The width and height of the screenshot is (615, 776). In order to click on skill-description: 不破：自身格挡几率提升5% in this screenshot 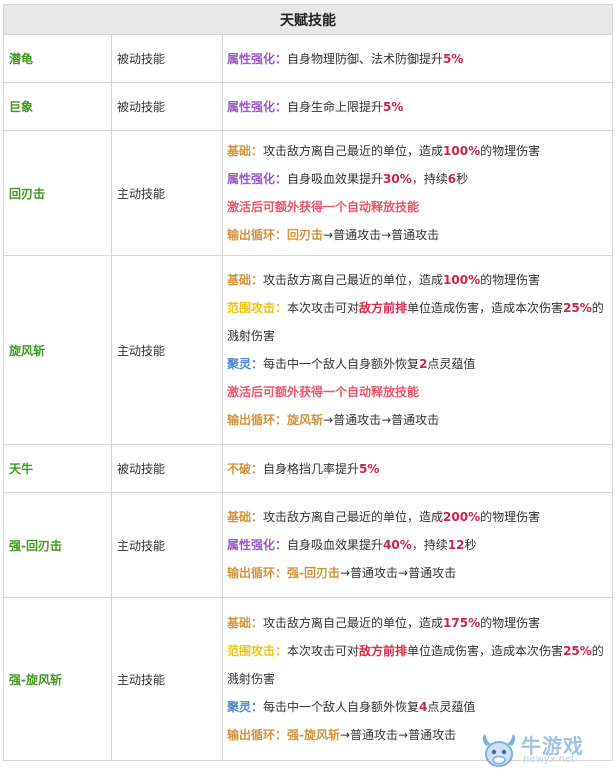, I will do `click(417, 468)`.